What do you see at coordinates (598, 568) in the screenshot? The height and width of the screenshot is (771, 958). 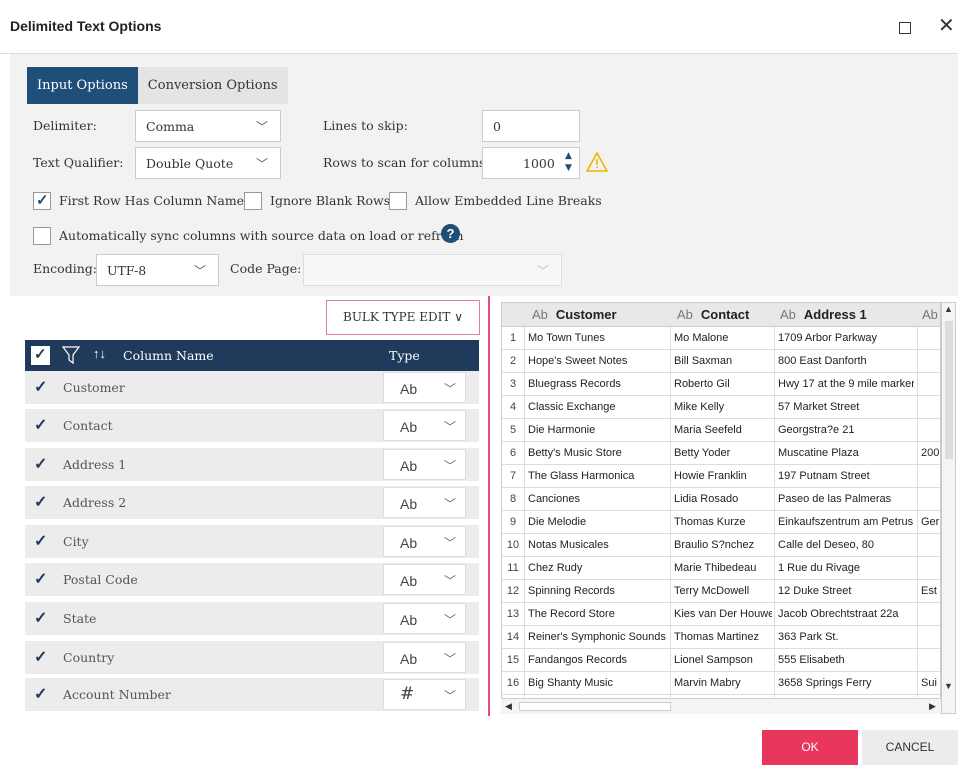 I see `grid-cell: Chez Rudy` at bounding box center [598, 568].